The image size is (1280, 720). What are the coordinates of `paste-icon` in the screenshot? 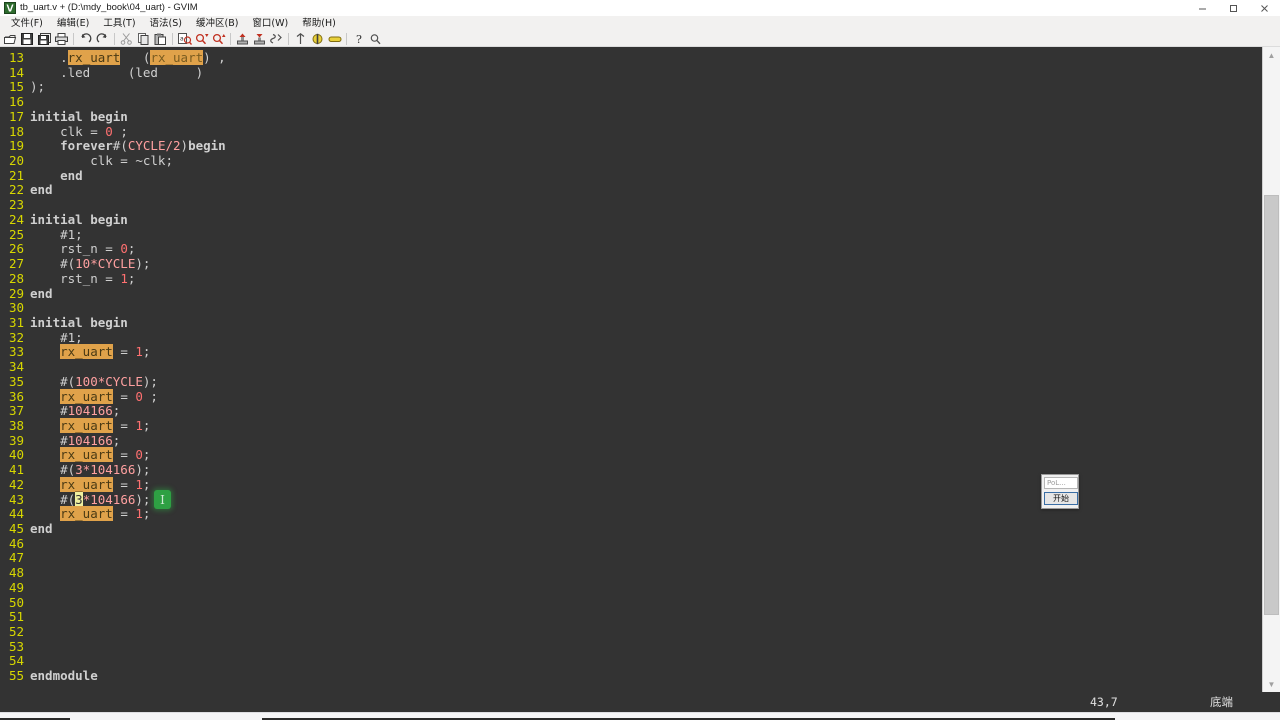 It's located at (160, 38).